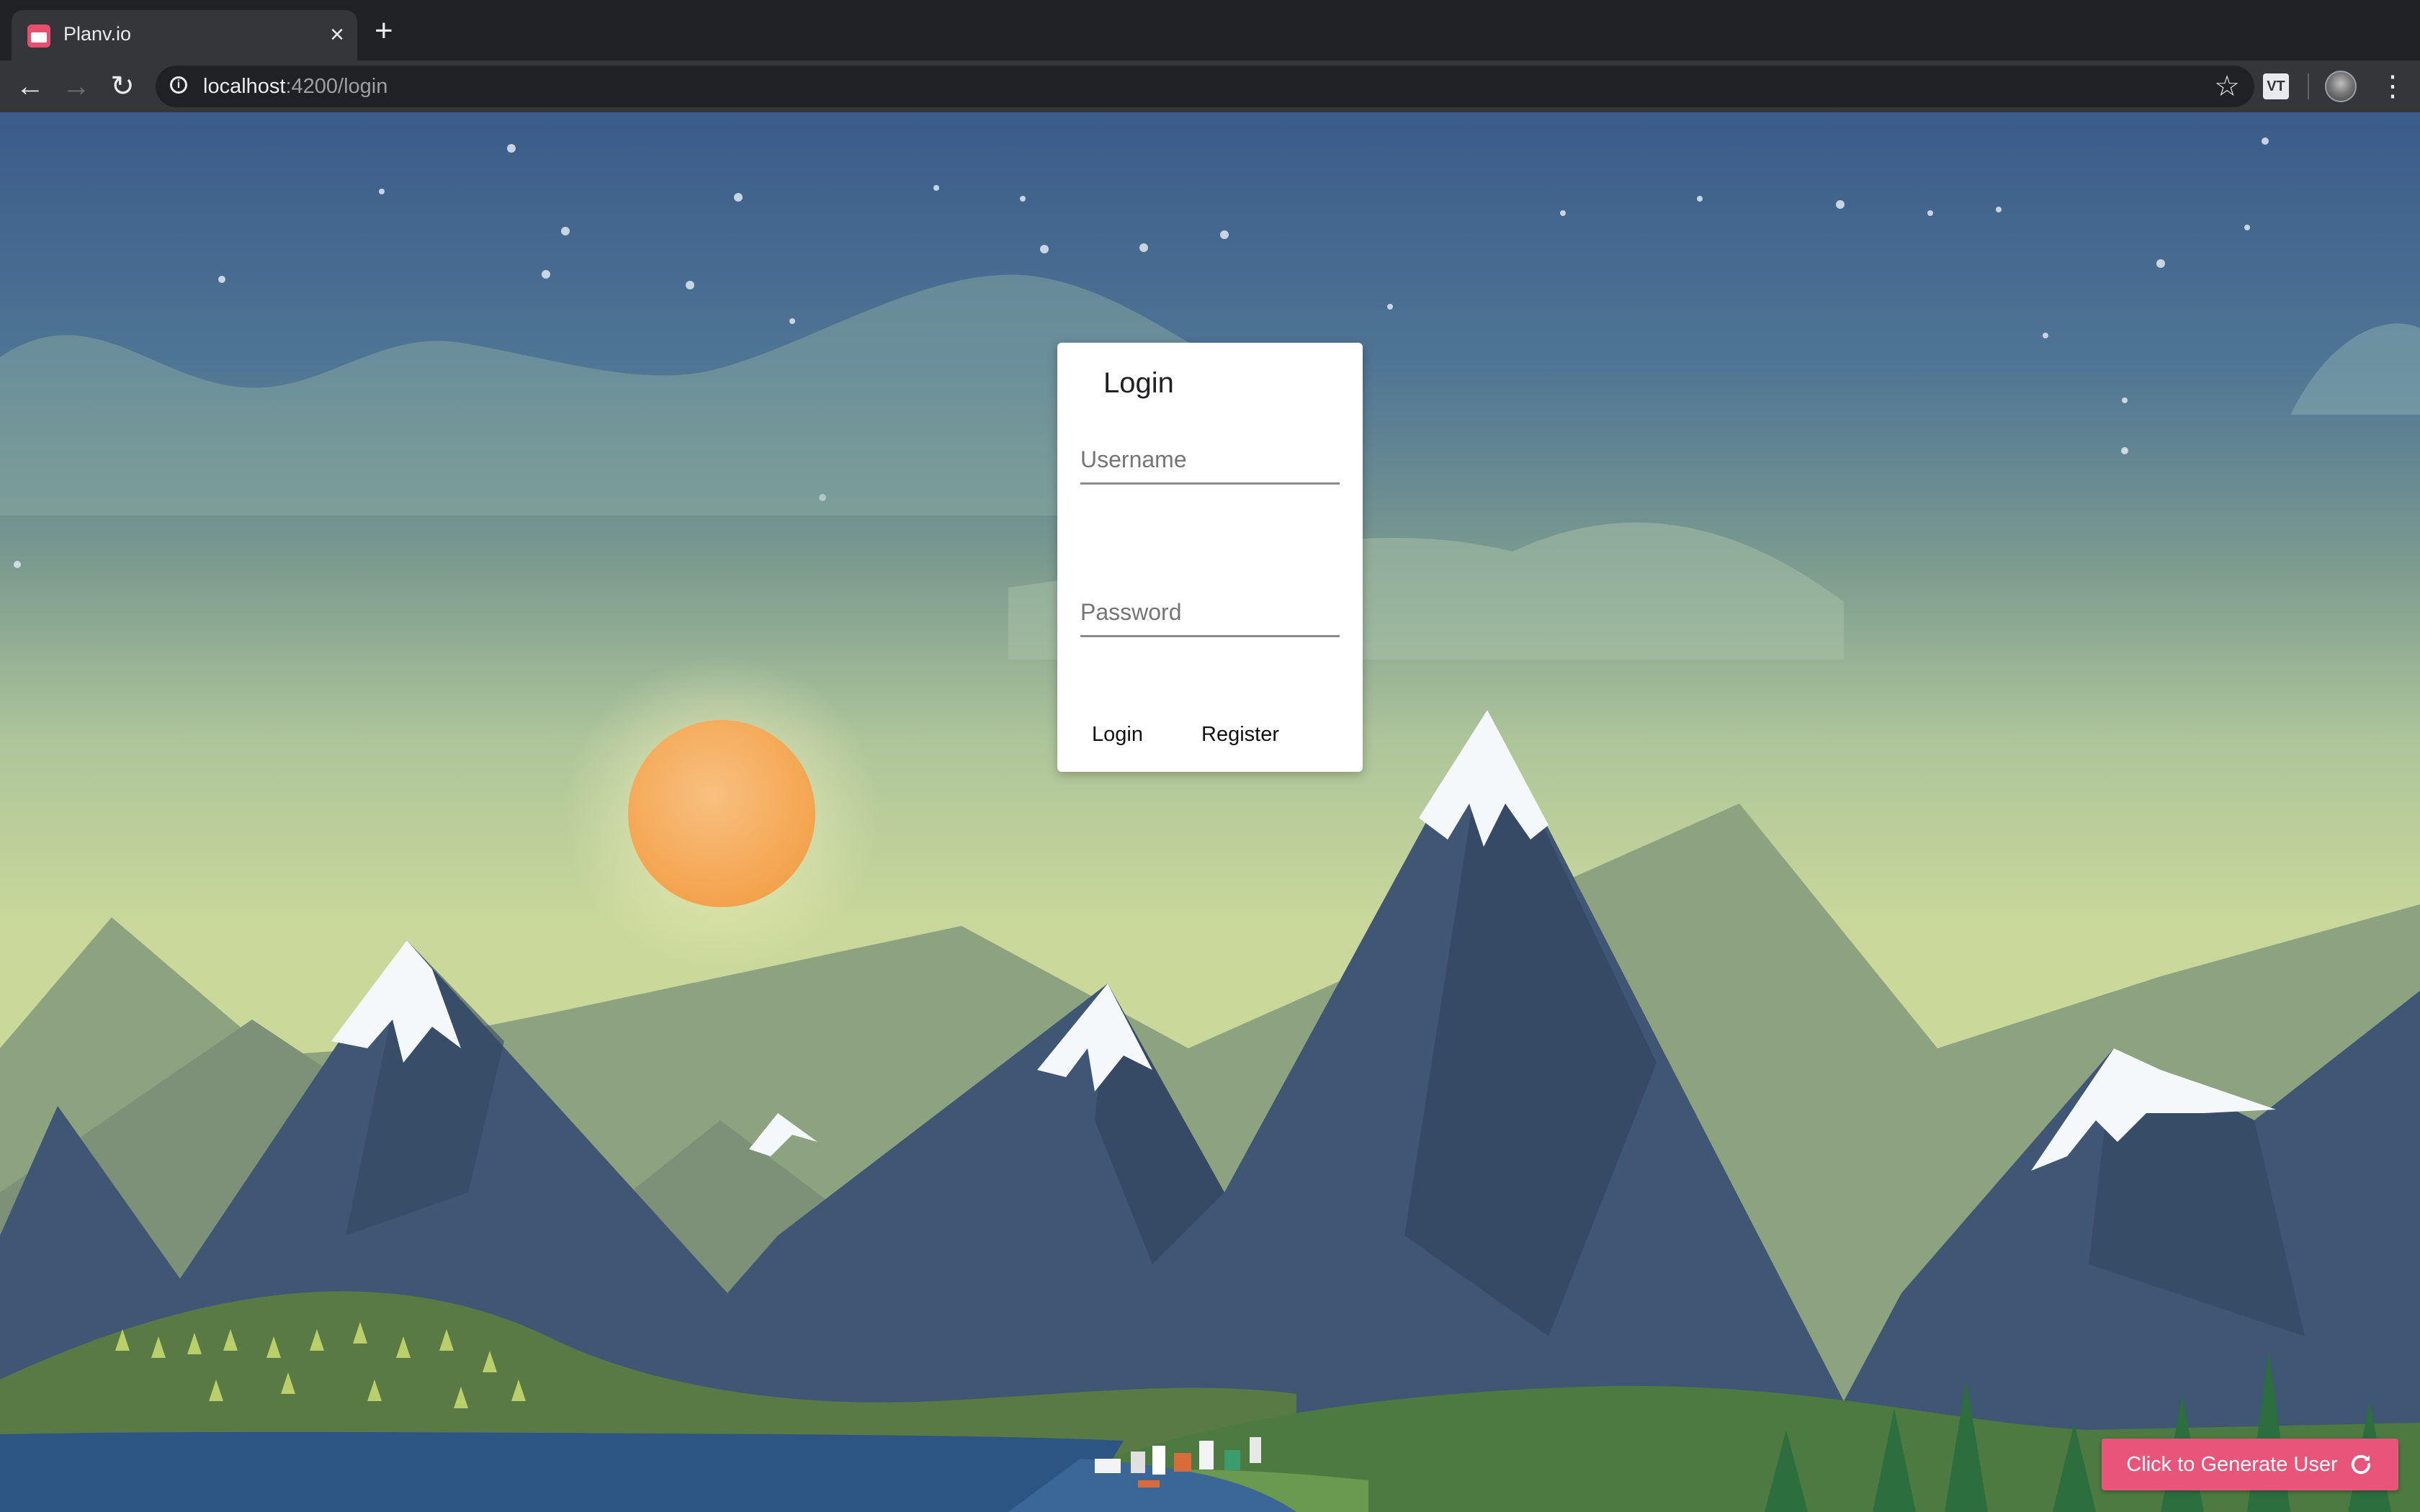 The width and height of the screenshot is (2420, 1512). What do you see at coordinates (97, 34) in the screenshot?
I see `tab-title: Planv.io` at bounding box center [97, 34].